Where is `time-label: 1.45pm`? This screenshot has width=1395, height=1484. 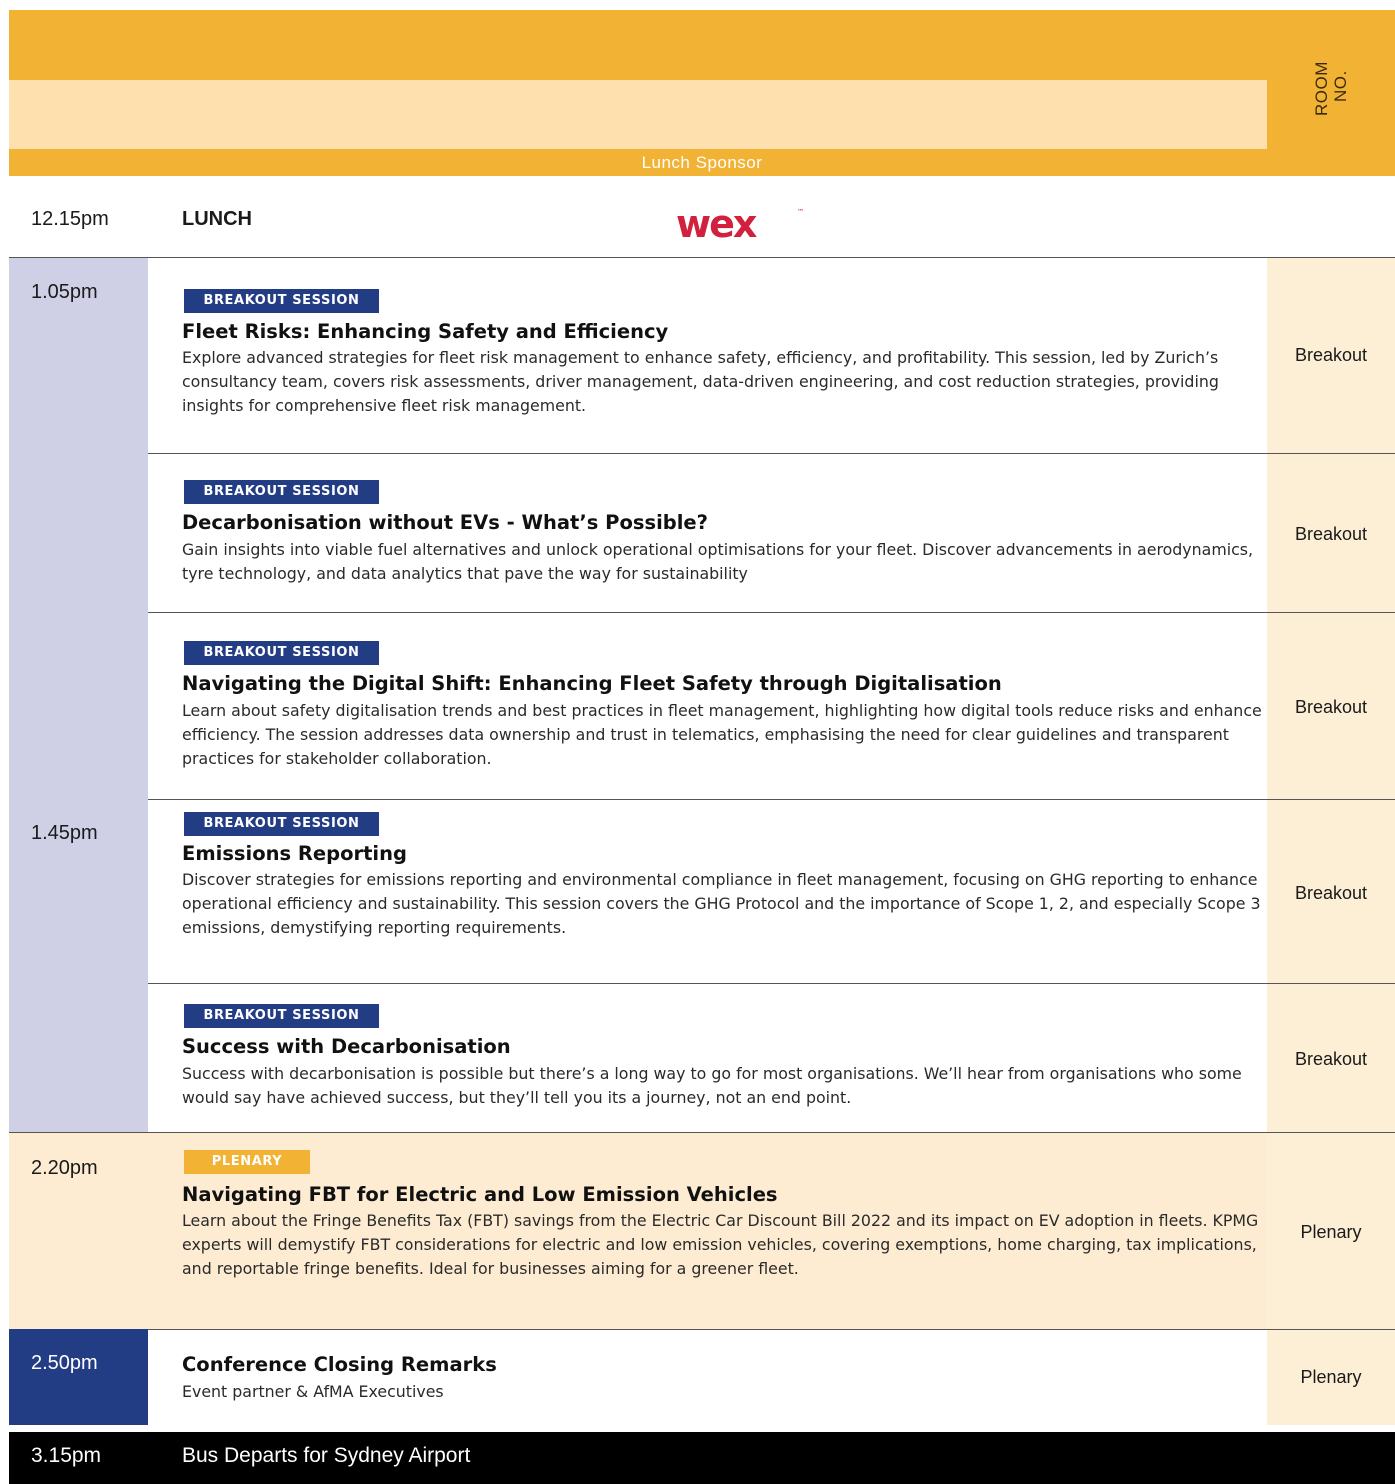
time-label: 1.45pm is located at coordinates (64, 833).